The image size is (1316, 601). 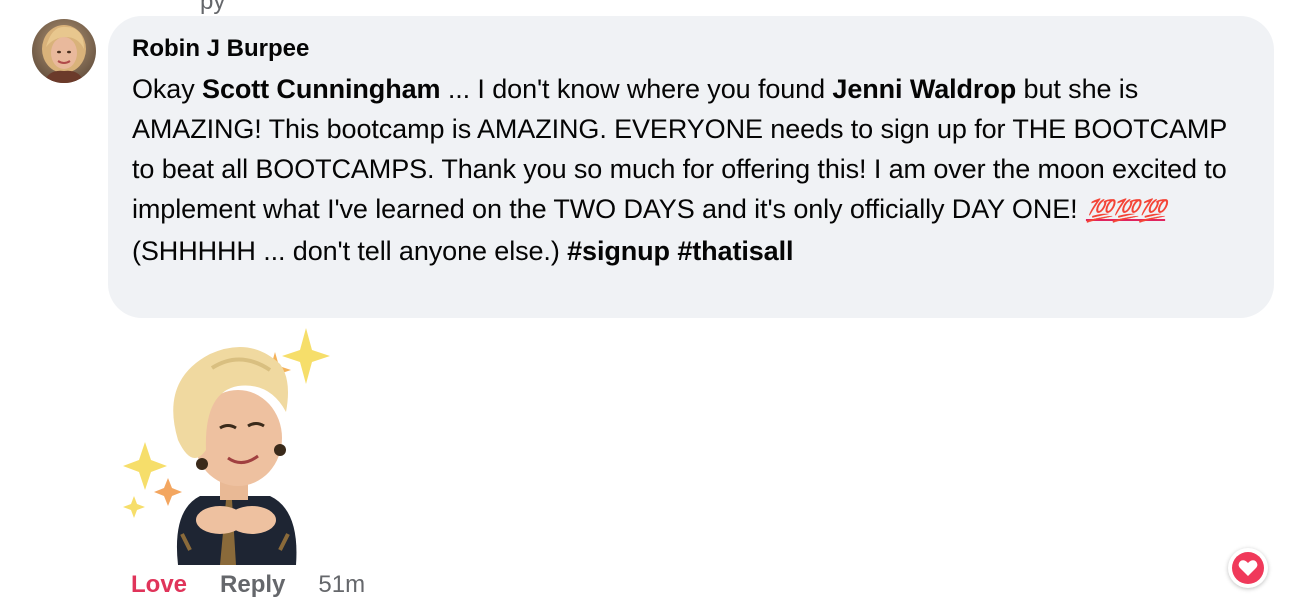 What do you see at coordinates (735, 251) in the screenshot?
I see `hashtag-link: #thatisall` at bounding box center [735, 251].